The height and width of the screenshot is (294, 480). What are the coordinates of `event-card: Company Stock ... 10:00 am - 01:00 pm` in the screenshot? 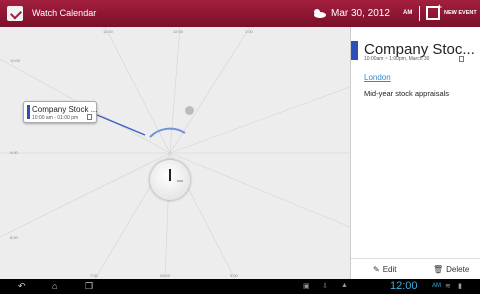 It's located at (60, 112).